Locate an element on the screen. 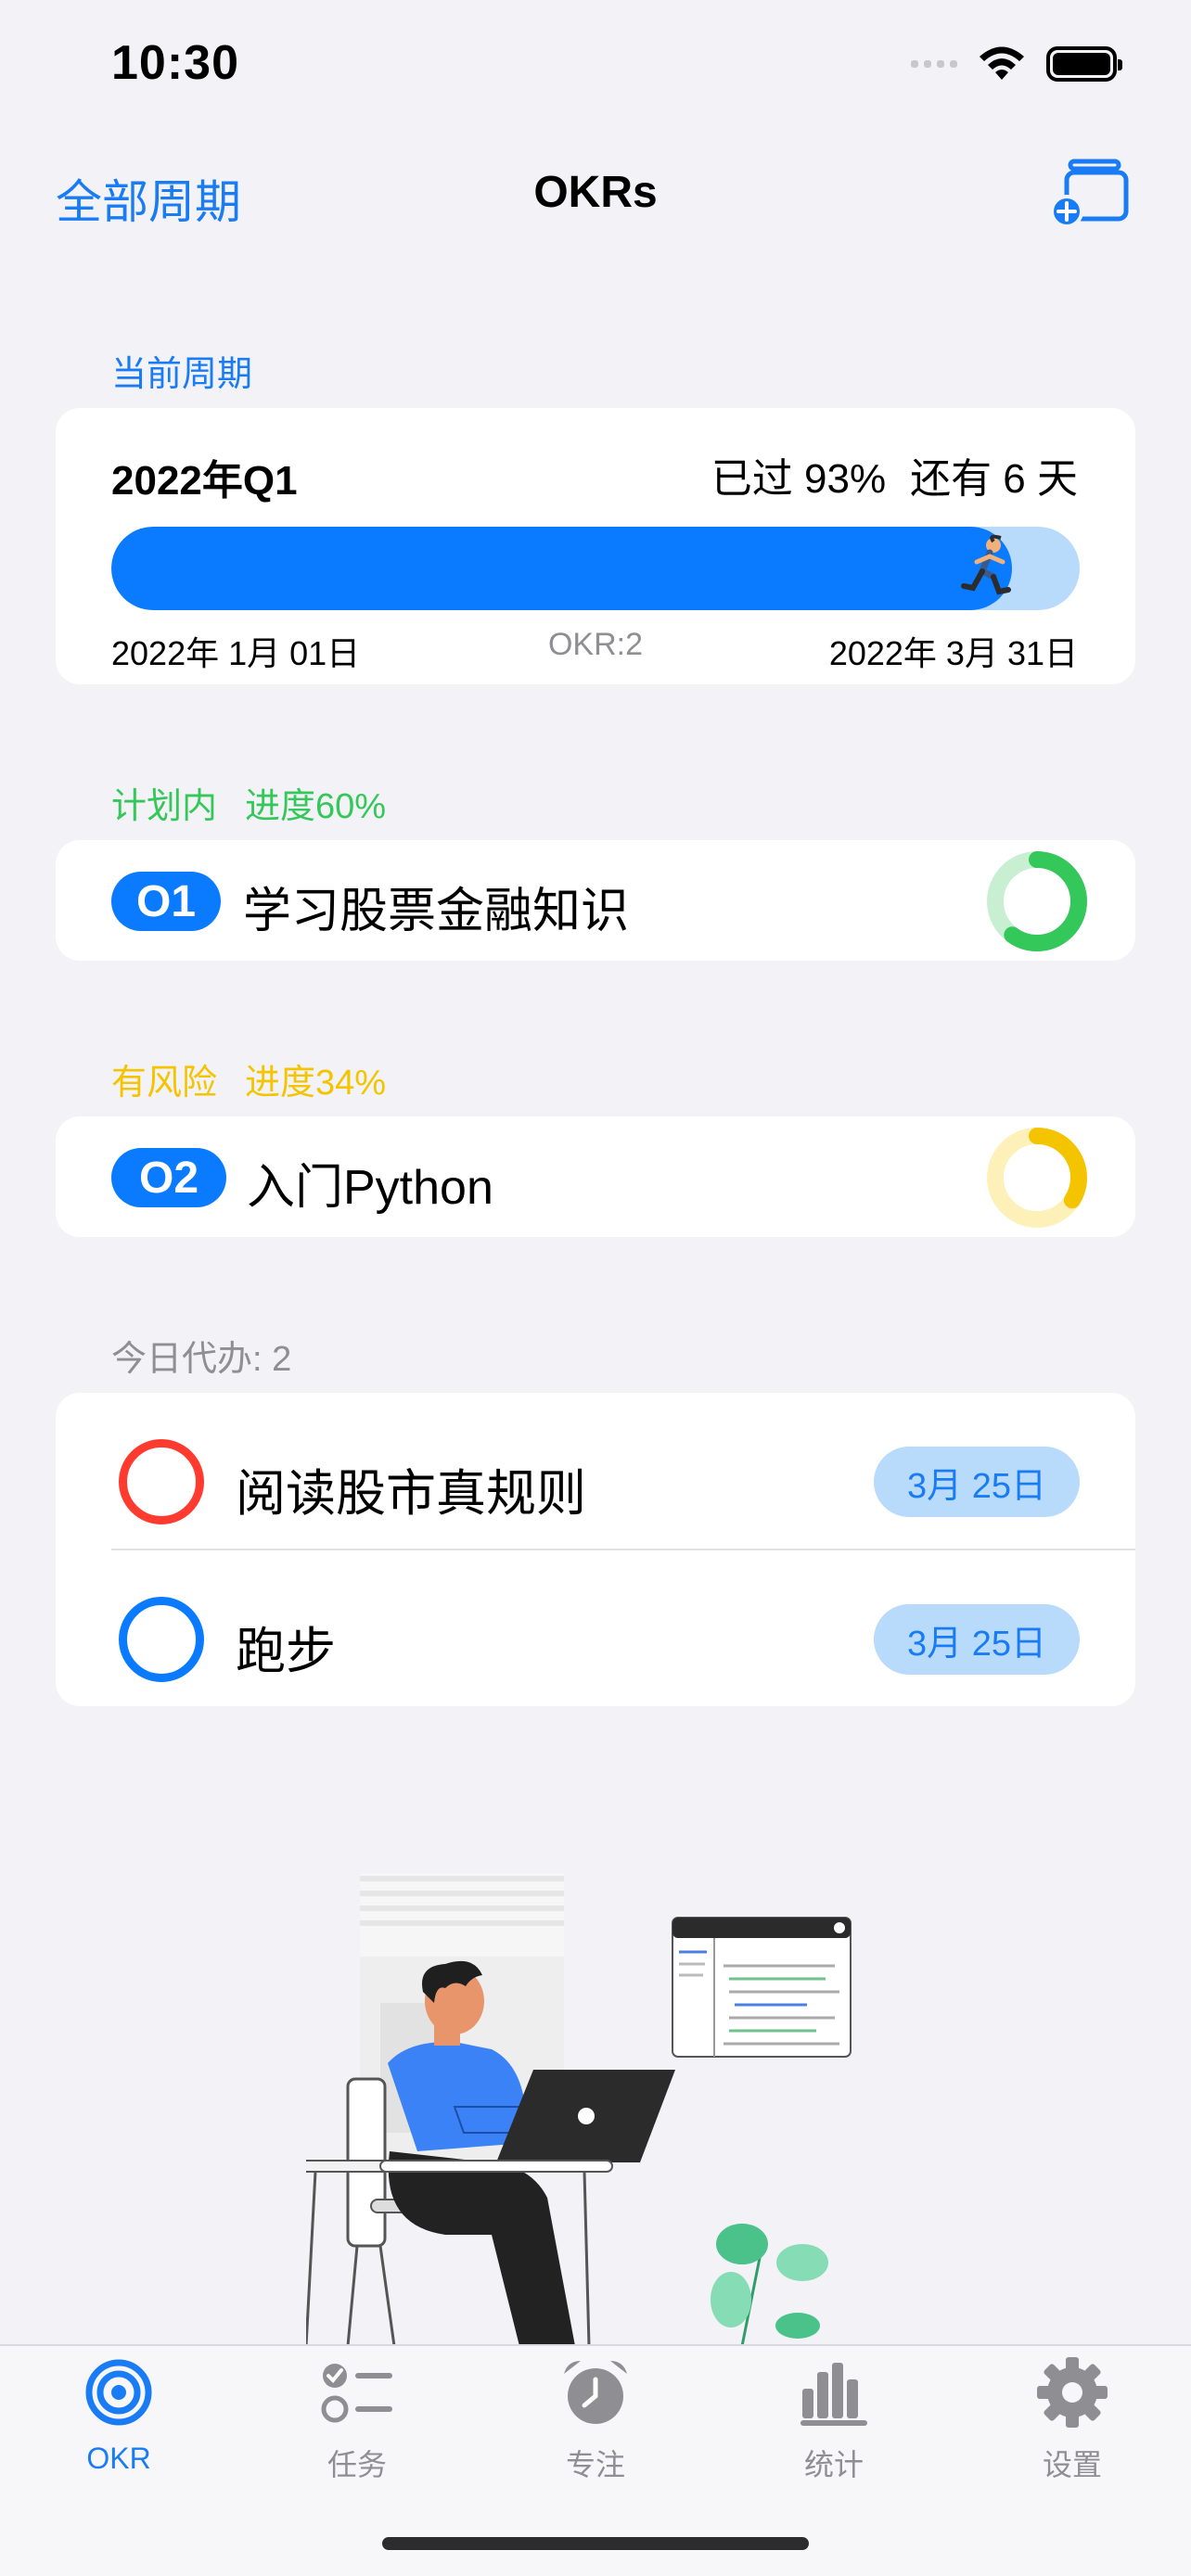  cellular-signal-icon is located at coordinates (934, 64).